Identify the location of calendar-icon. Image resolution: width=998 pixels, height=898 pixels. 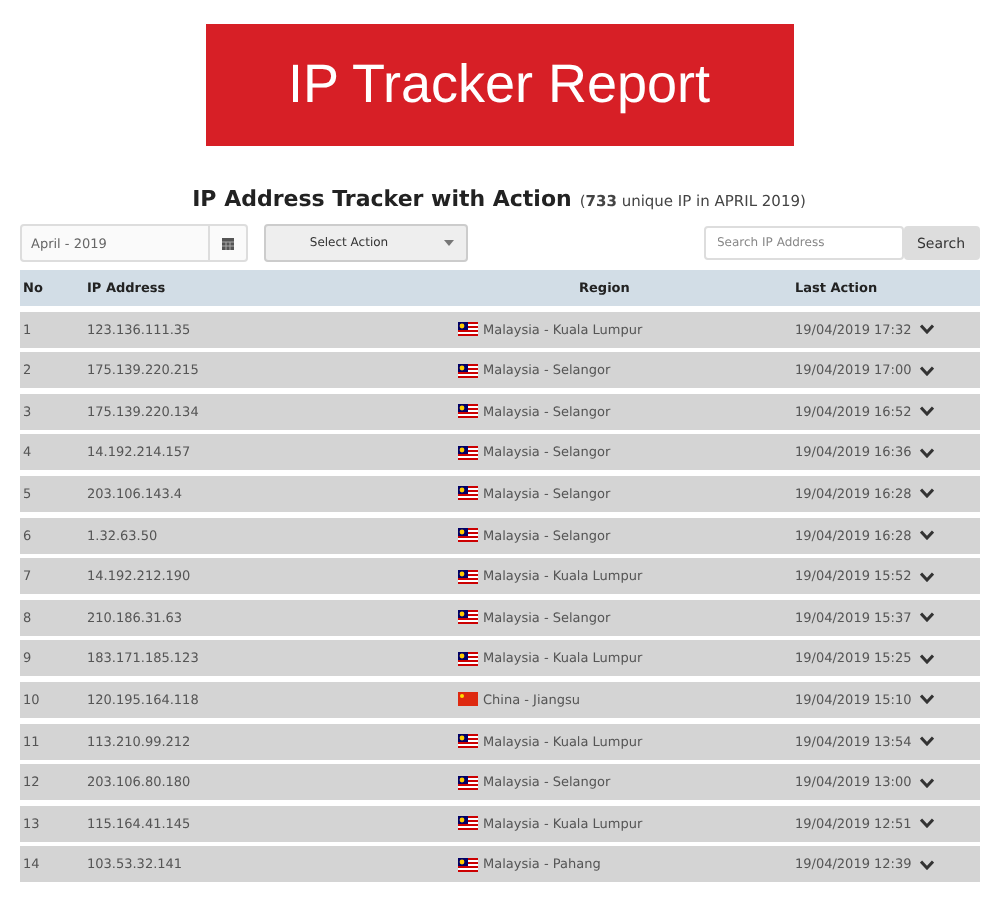
(227, 243).